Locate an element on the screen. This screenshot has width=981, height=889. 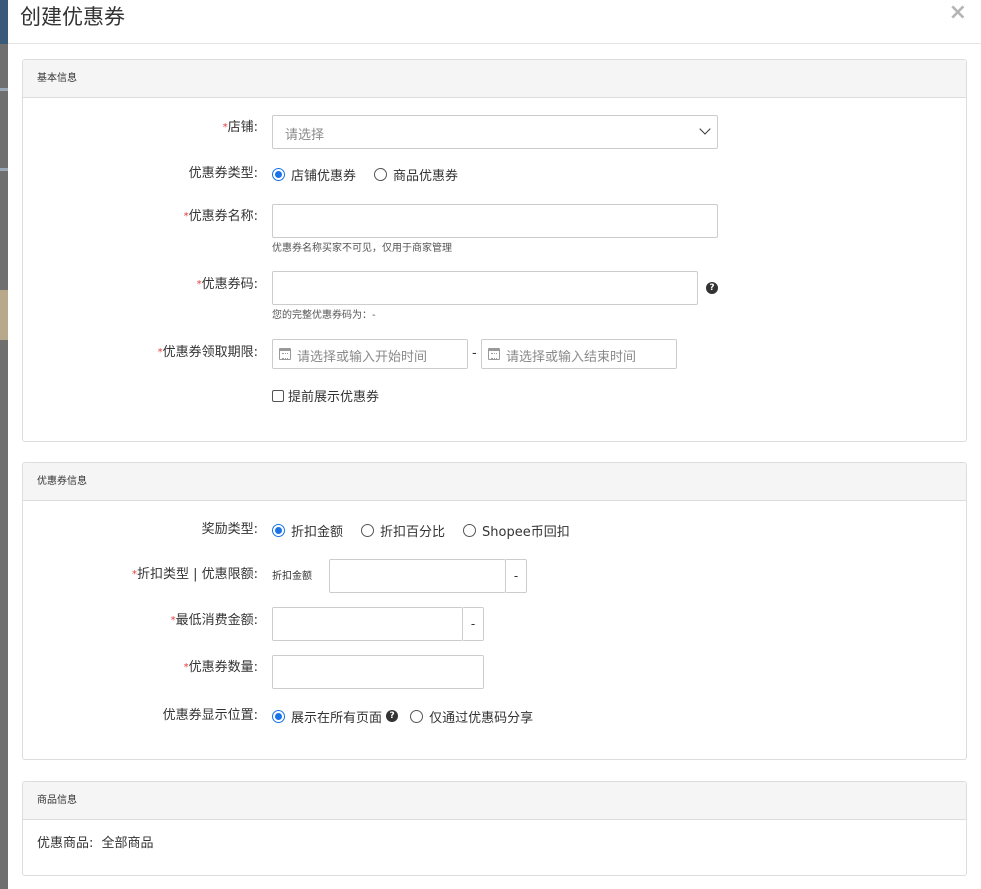
discount-limit-label: *折扣类型 | 优惠限额: is located at coordinates (194, 574).